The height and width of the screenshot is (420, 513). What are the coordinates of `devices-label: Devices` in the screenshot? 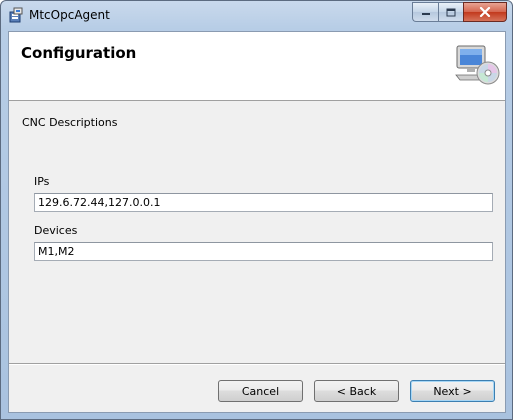 It's located at (56, 230).